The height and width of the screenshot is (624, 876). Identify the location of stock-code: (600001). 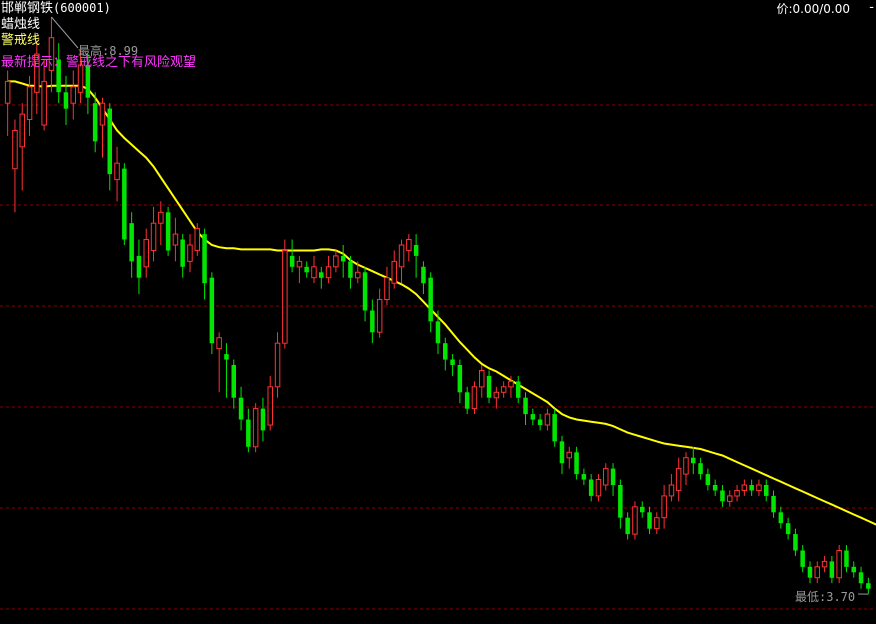
(82, 8).